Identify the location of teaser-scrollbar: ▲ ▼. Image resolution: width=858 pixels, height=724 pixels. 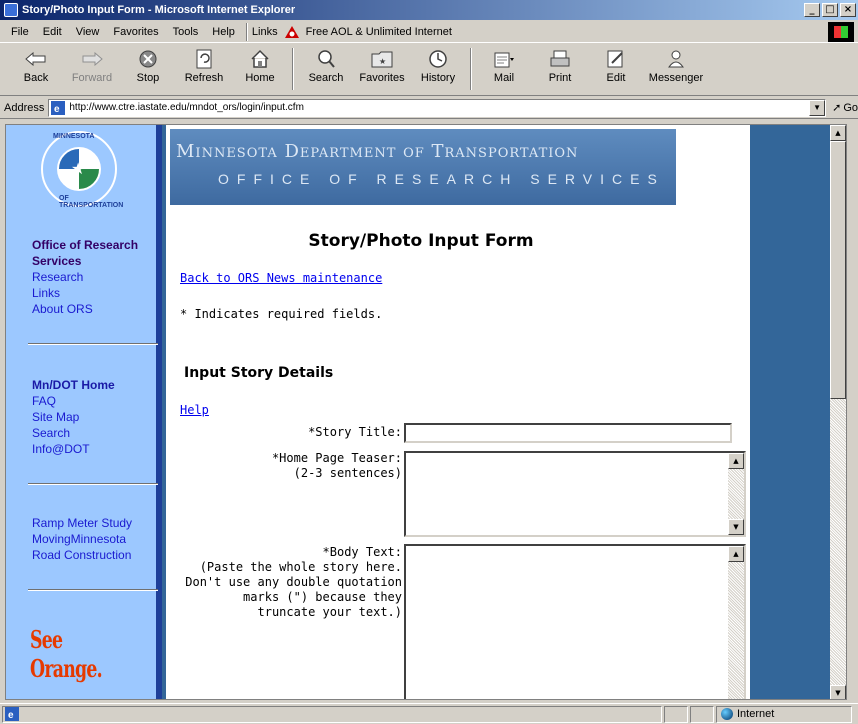
(736, 494).